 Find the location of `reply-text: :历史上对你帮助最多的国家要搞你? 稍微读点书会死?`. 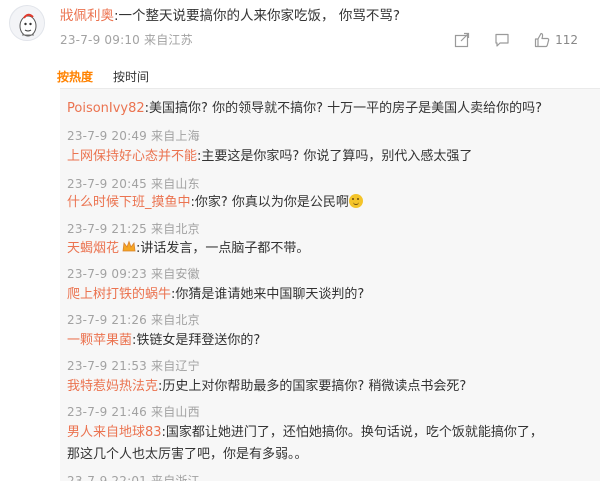

reply-text: :历史上对你帮助最多的国家要搞你? 稍微读点书会死? is located at coordinates (312, 386).